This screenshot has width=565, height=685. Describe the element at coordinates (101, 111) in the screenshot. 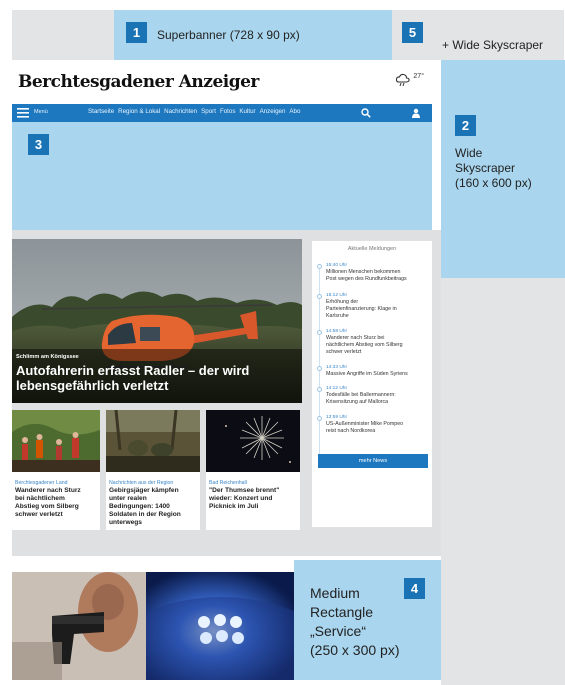

I see `nav-startseite: Startseite` at that location.